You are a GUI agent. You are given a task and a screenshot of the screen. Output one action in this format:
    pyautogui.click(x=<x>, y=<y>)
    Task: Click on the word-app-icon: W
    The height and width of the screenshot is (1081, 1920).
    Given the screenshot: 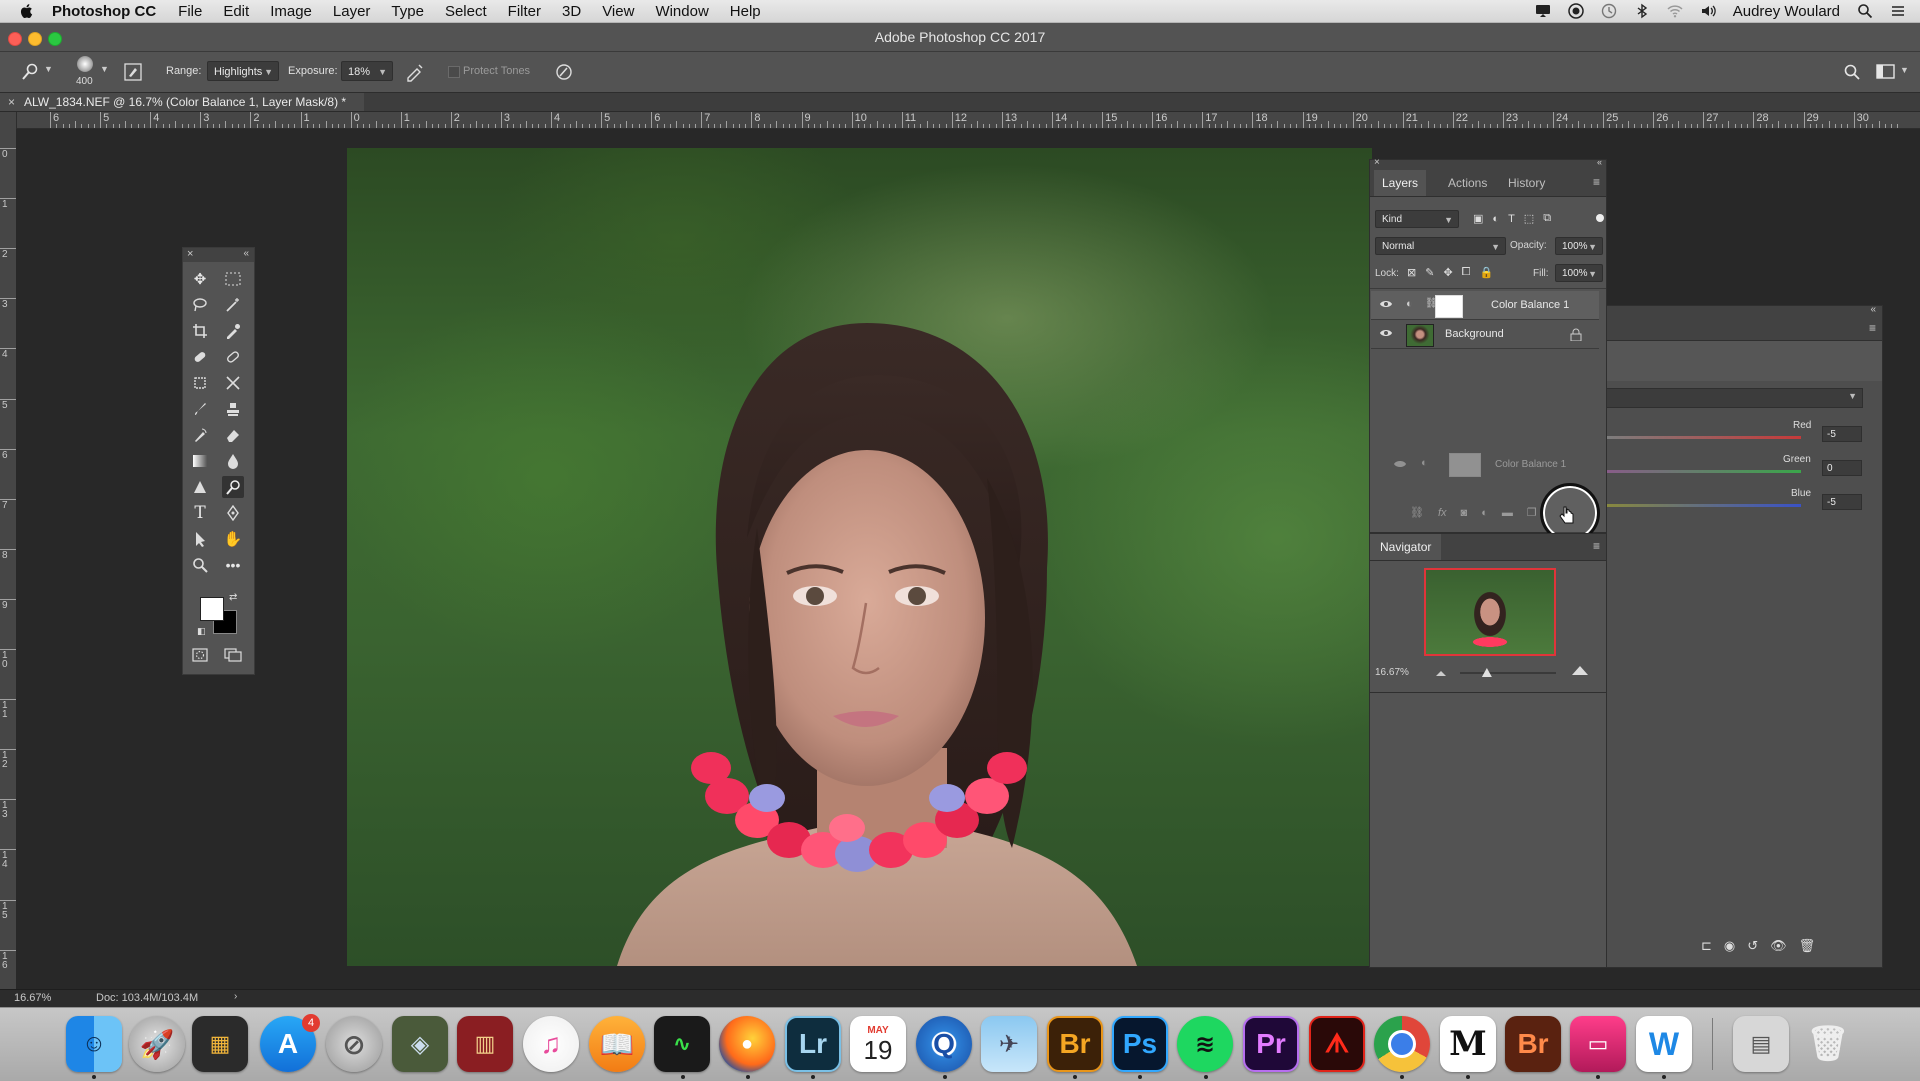 What is the action you would take?
    pyautogui.click(x=1664, y=1044)
    